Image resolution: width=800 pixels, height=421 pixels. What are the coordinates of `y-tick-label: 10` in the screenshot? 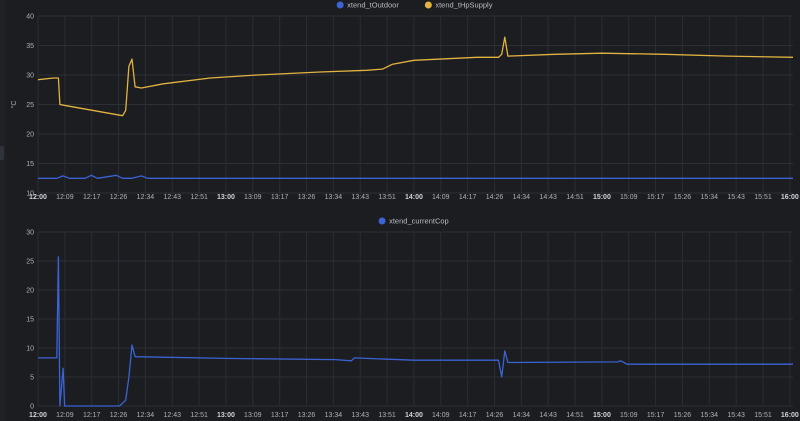 It's located at (30, 349).